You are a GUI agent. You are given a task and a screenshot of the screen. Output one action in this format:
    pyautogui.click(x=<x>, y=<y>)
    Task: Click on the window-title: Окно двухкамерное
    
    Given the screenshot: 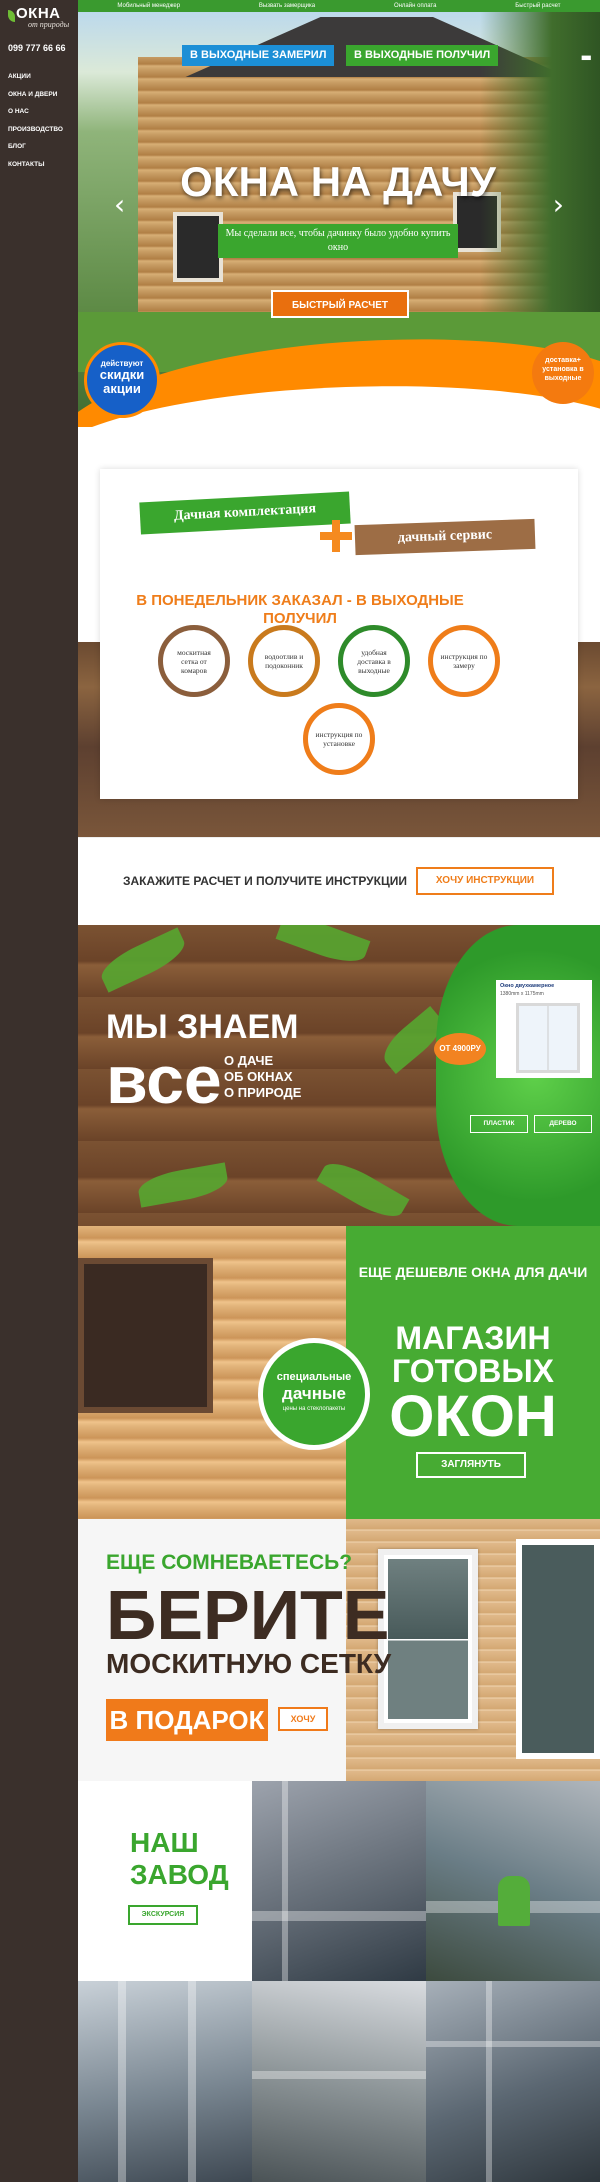 What is the action you would take?
    pyautogui.click(x=527, y=986)
    